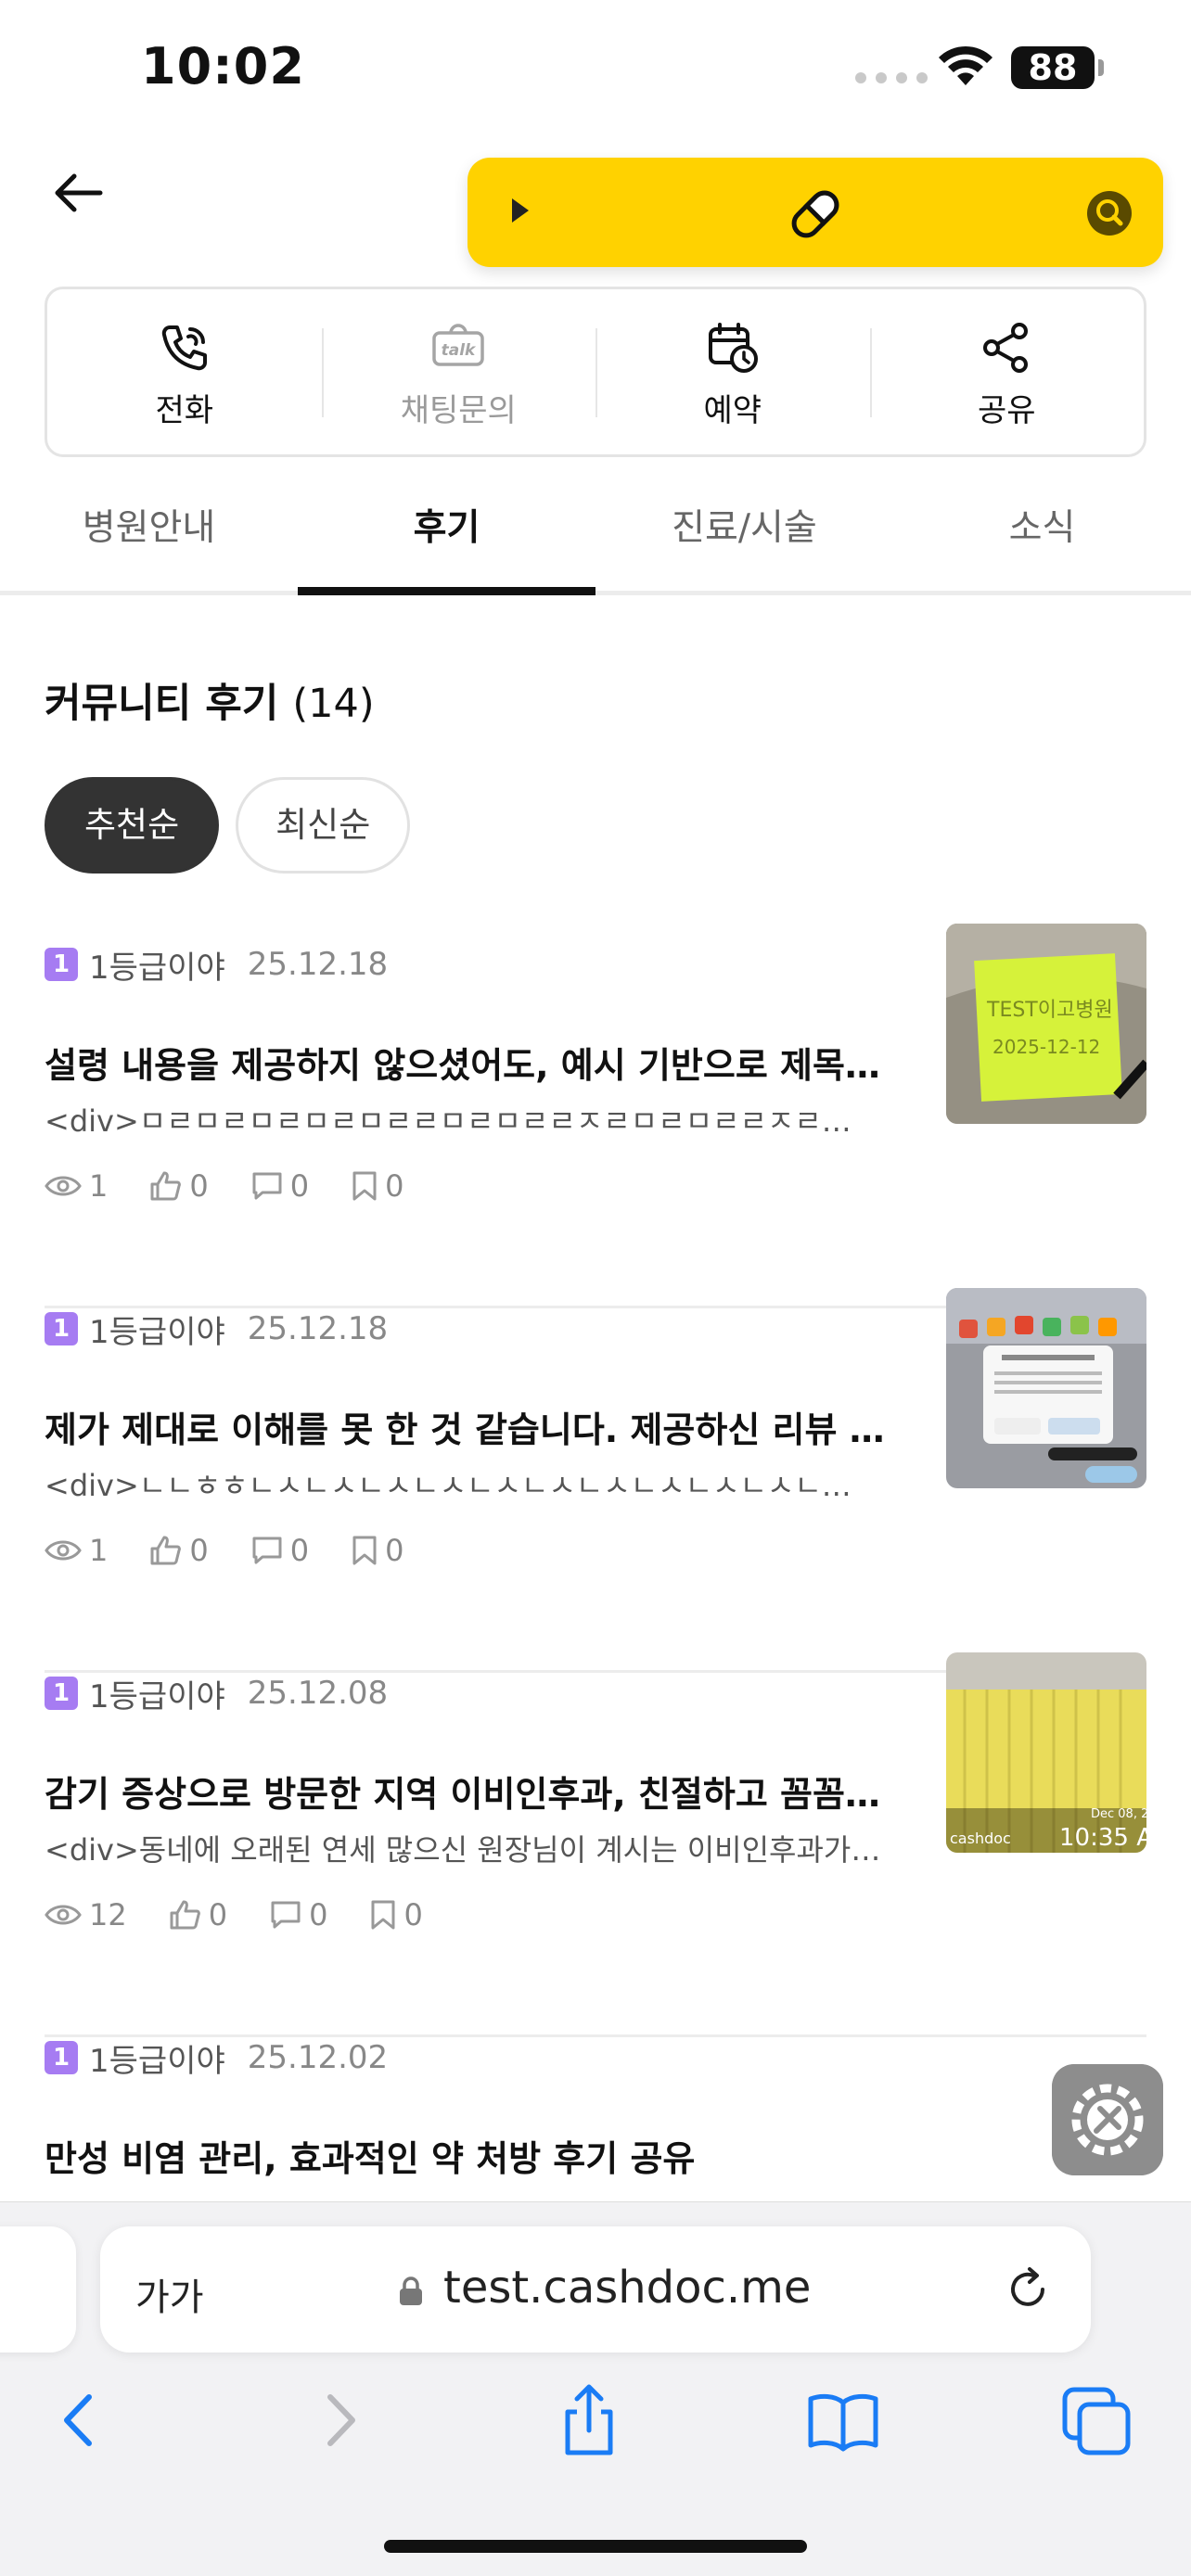  Describe the element at coordinates (1109, 213) in the screenshot. I see `search-icon` at that location.